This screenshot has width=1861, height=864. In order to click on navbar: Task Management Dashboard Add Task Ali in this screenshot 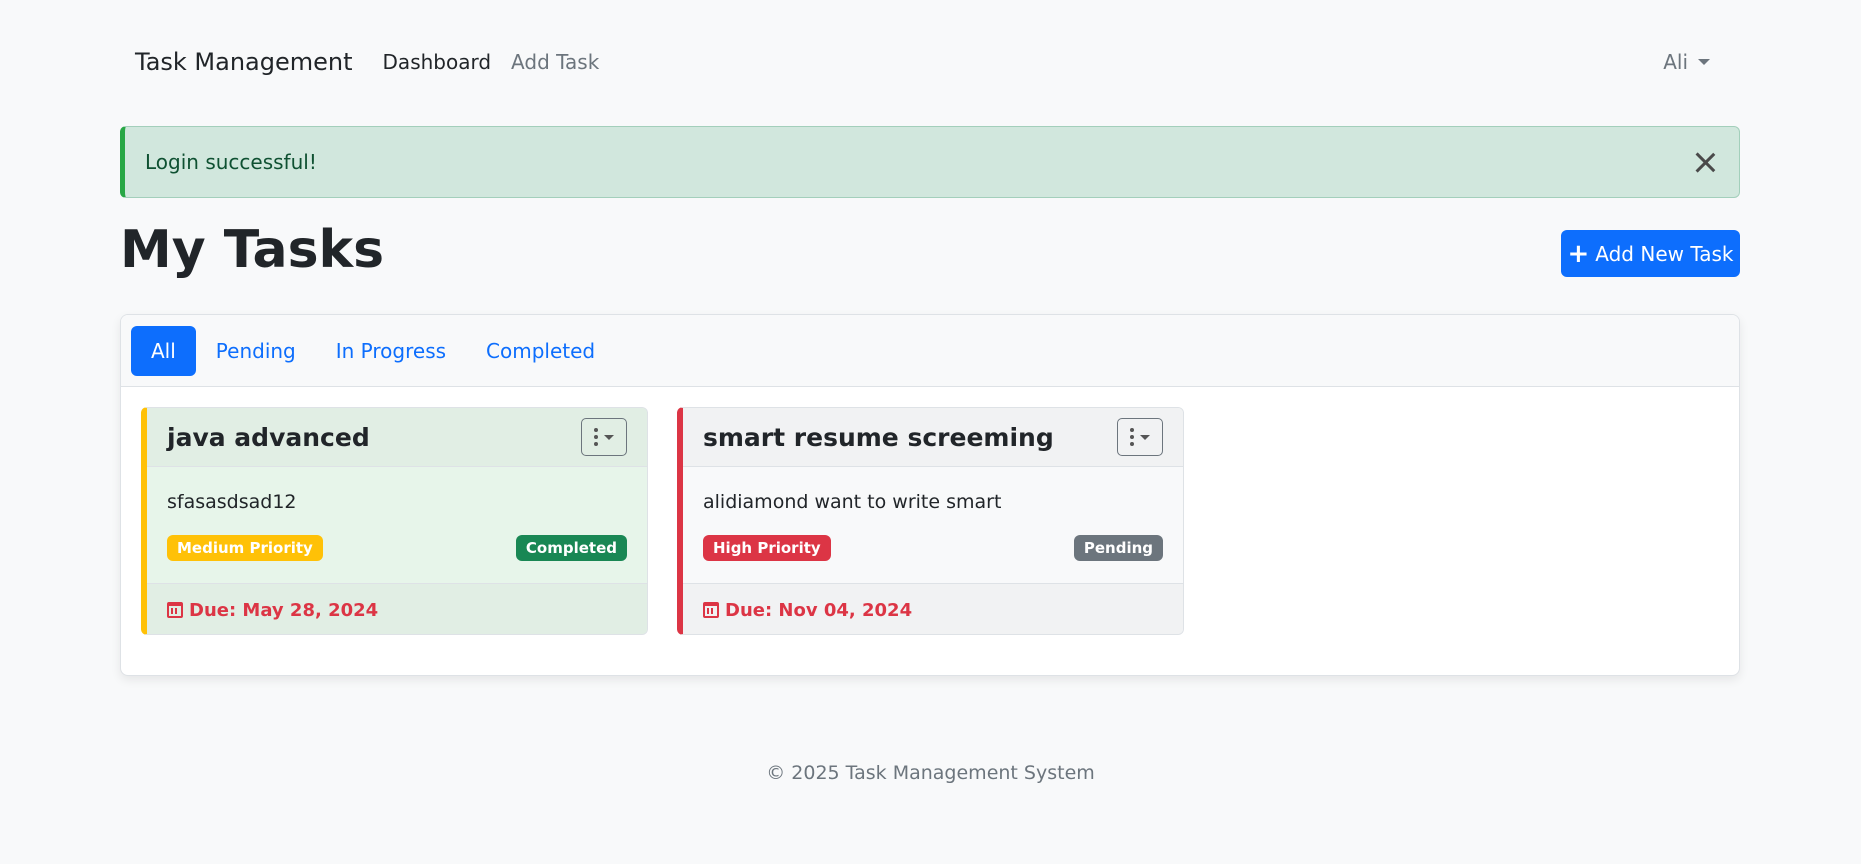, I will do `click(930, 62)`.